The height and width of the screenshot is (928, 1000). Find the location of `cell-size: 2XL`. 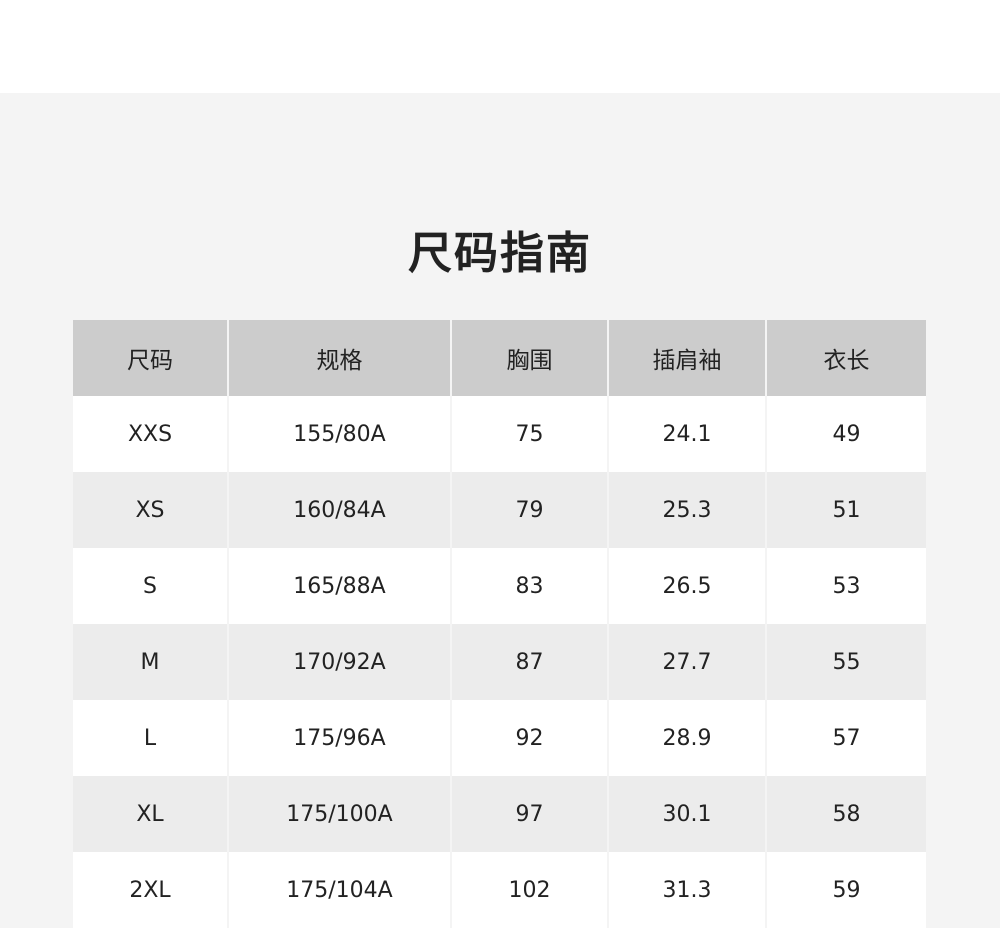

cell-size: 2XL is located at coordinates (151, 890).